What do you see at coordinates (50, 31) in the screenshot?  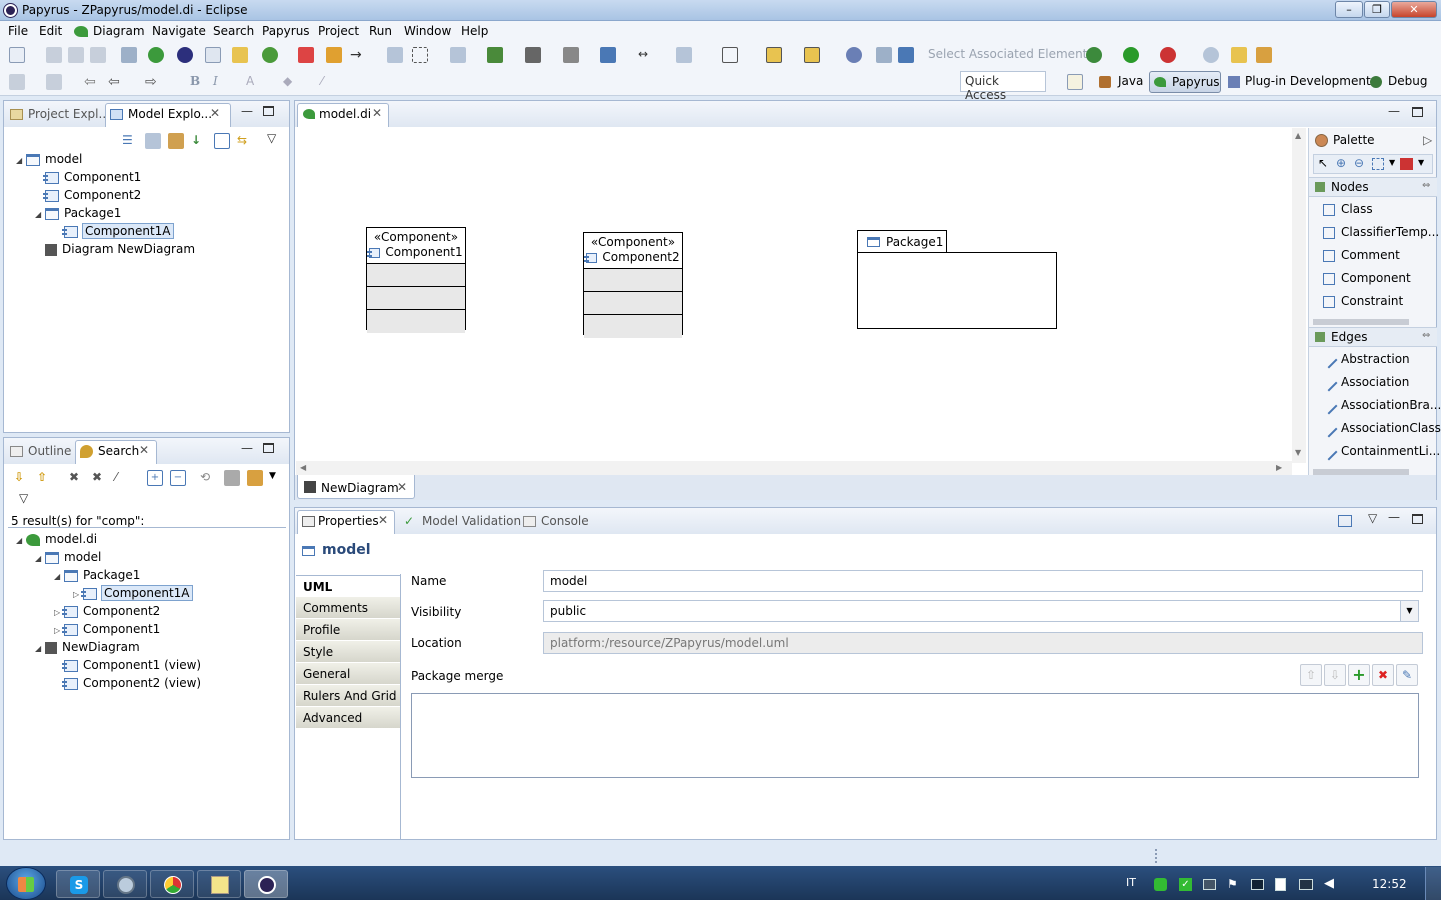 I see `menu-edit: Edit` at bounding box center [50, 31].